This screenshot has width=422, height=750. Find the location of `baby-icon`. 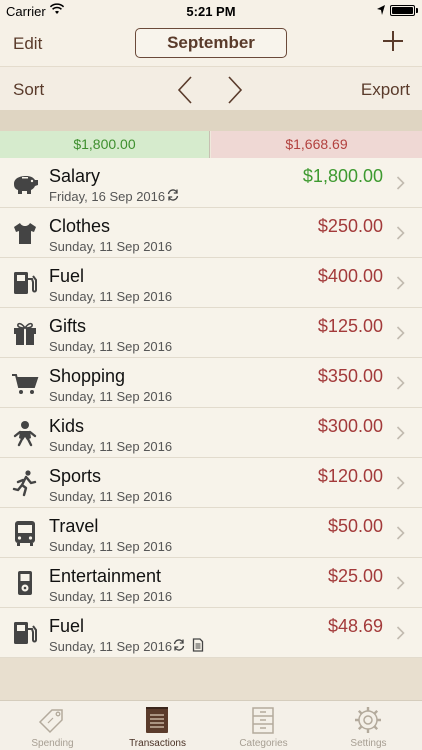

baby-icon is located at coordinates (25, 433).